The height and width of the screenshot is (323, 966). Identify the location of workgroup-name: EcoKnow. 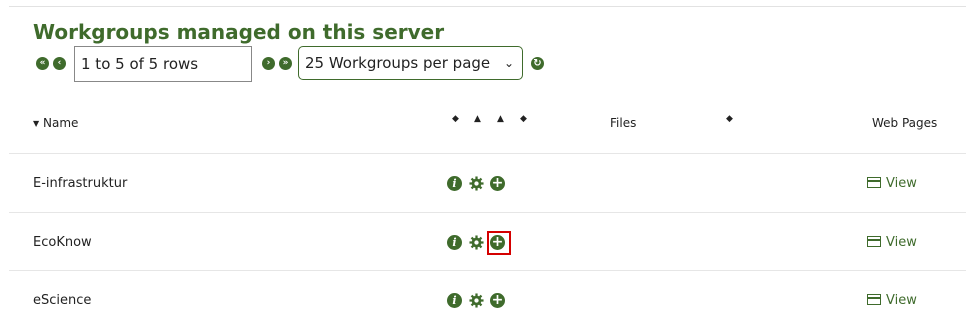
(62, 242).